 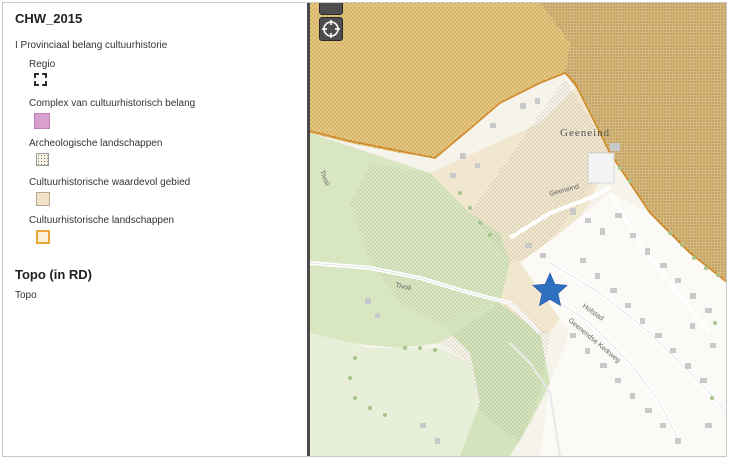 What do you see at coordinates (91, 45) in the screenshot?
I see `group-label: I Provinciaal belang cultuurhistorie` at bounding box center [91, 45].